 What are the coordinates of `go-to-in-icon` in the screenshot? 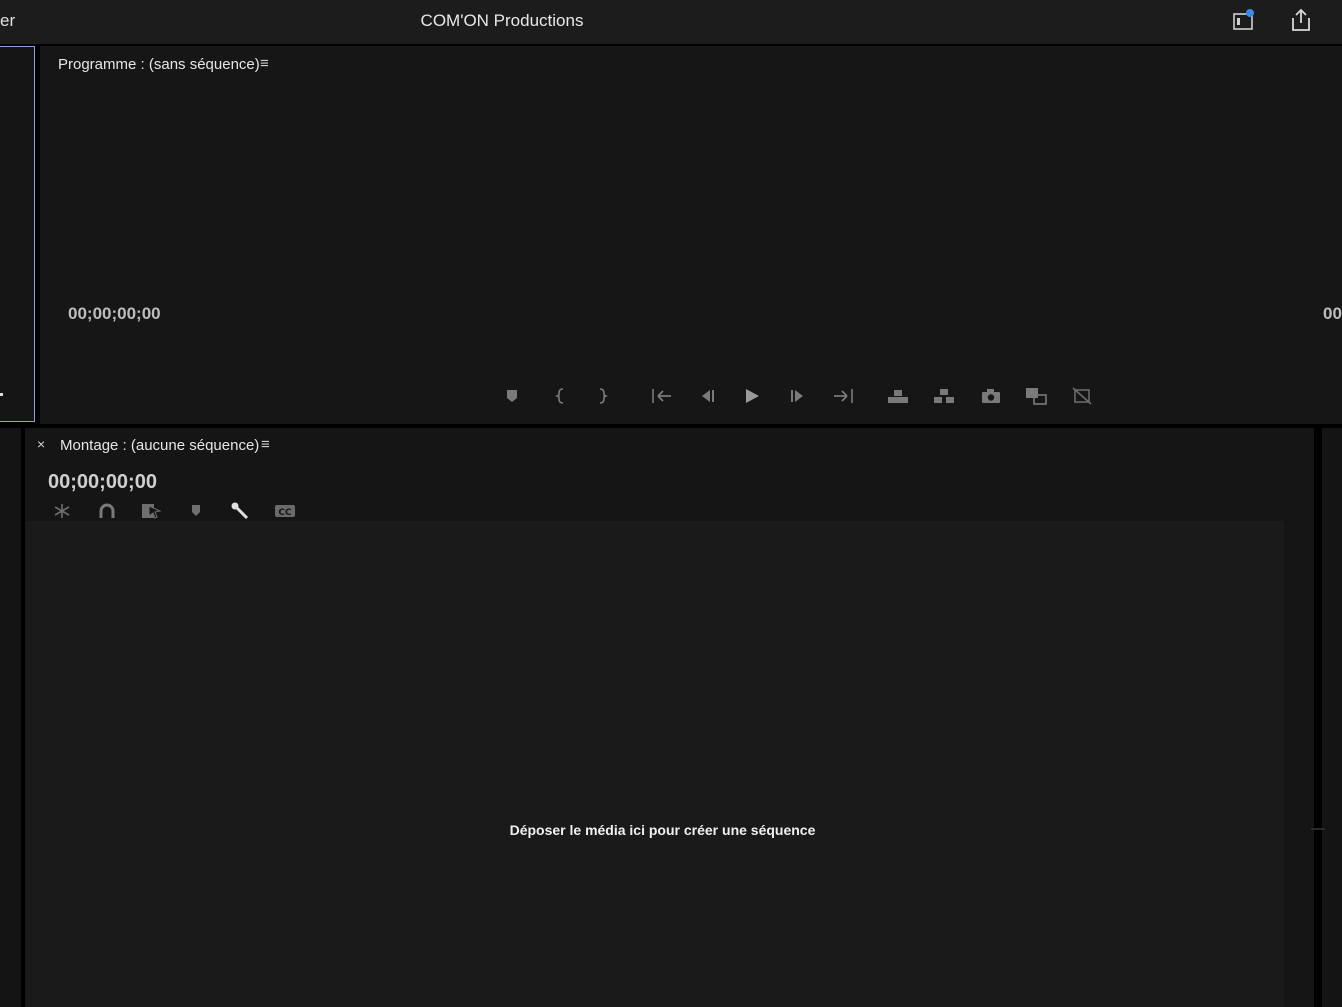 It's located at (662, 396).